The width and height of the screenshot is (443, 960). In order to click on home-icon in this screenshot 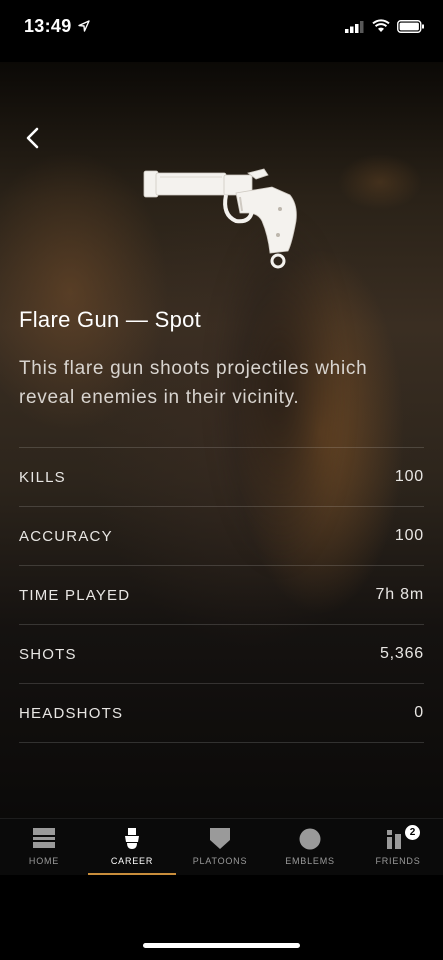, I will do `click(44, 838)`.